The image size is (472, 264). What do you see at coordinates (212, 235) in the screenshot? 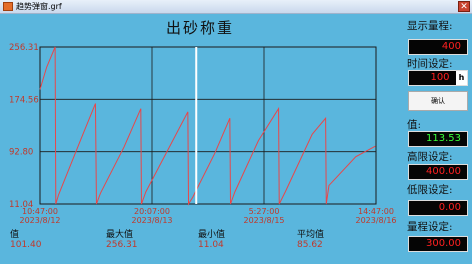
I see `stat-min-label: 最小值` at bounding box center [212, 235].